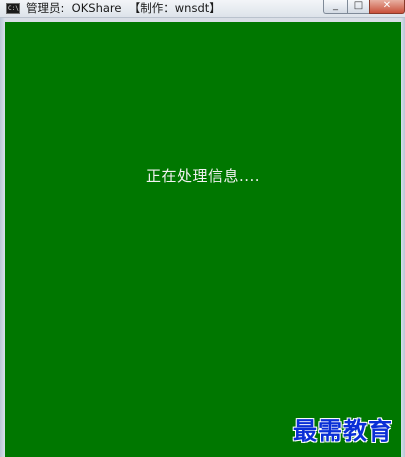 Image resolution: width=405 pixels, height=457 pixels. Describe the element at coordinates (343, 430) in the screenshot. I see `watermark-logo: 最需教育` at that location.